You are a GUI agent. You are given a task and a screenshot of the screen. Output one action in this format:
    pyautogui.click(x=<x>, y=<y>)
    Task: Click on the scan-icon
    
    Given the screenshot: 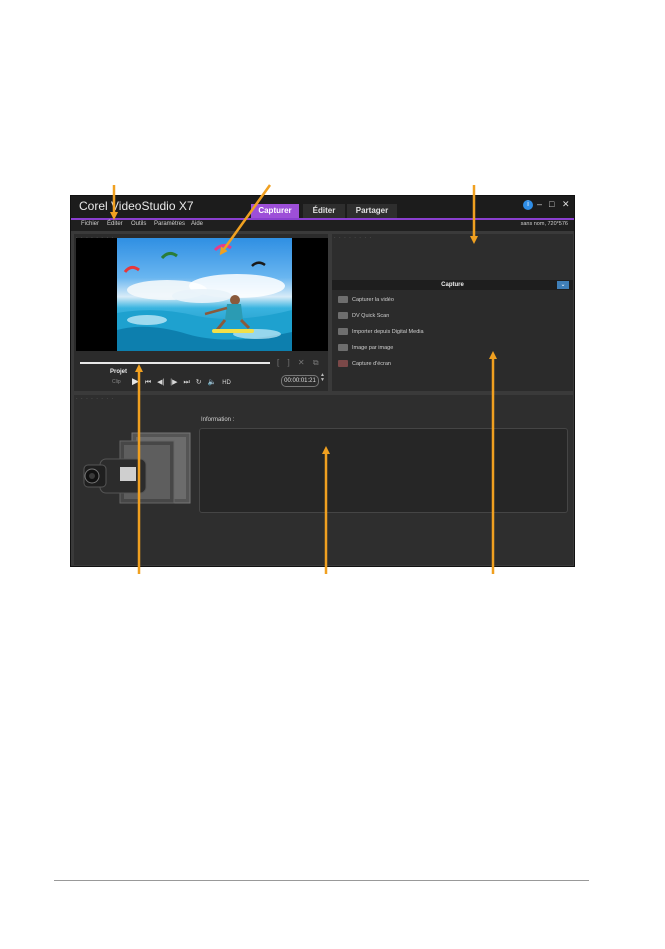 What is the action you would take?
    pyautogui.click(x=343, y=315)
    